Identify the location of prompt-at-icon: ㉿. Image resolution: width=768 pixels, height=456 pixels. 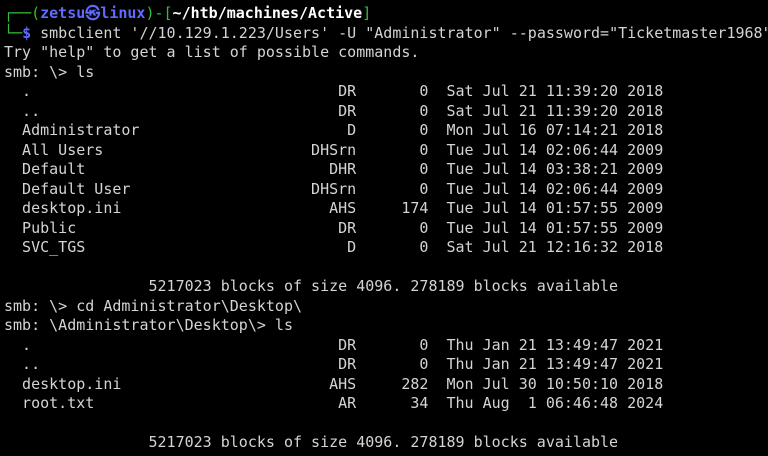
(93, 13).